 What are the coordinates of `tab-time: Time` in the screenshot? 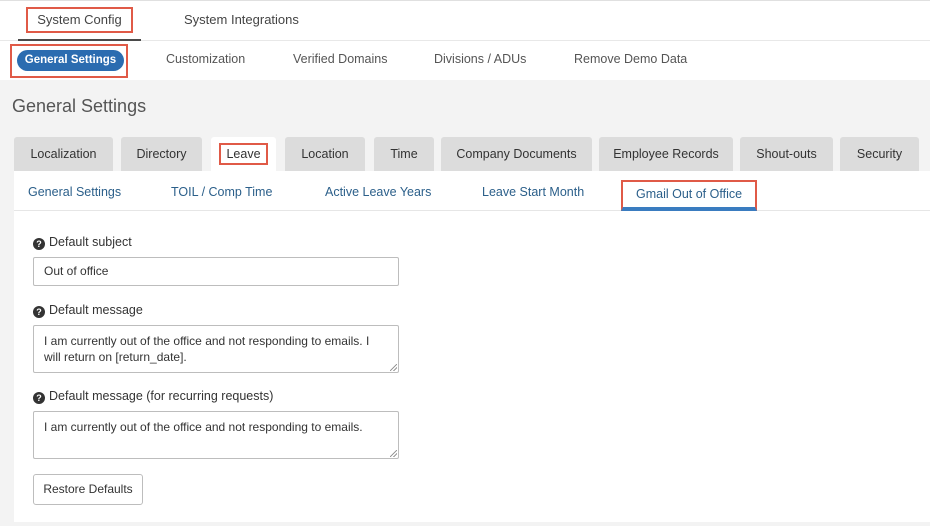 It's located at (404, 154).